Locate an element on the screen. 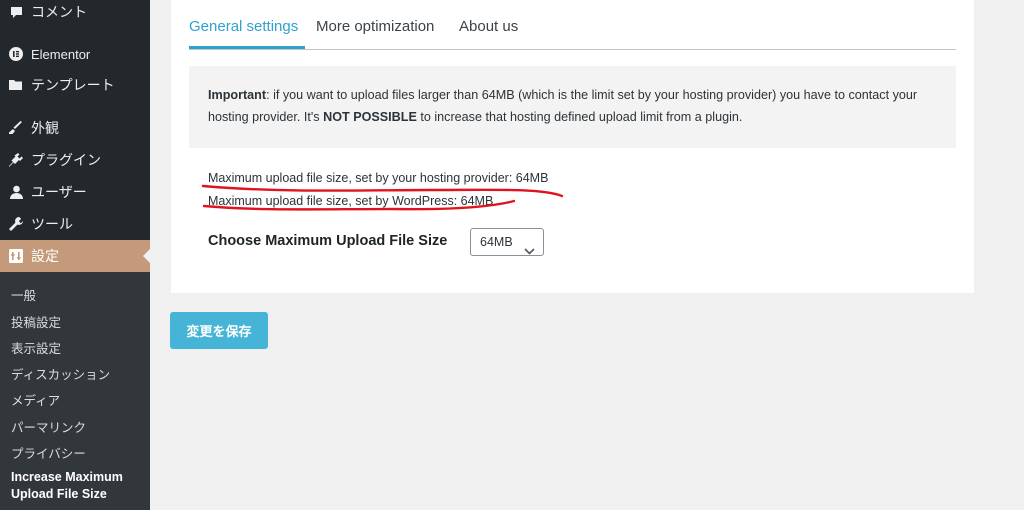 This screenshot has width=1024, height=510. plugin-icon is located at coordinates (16, 160).